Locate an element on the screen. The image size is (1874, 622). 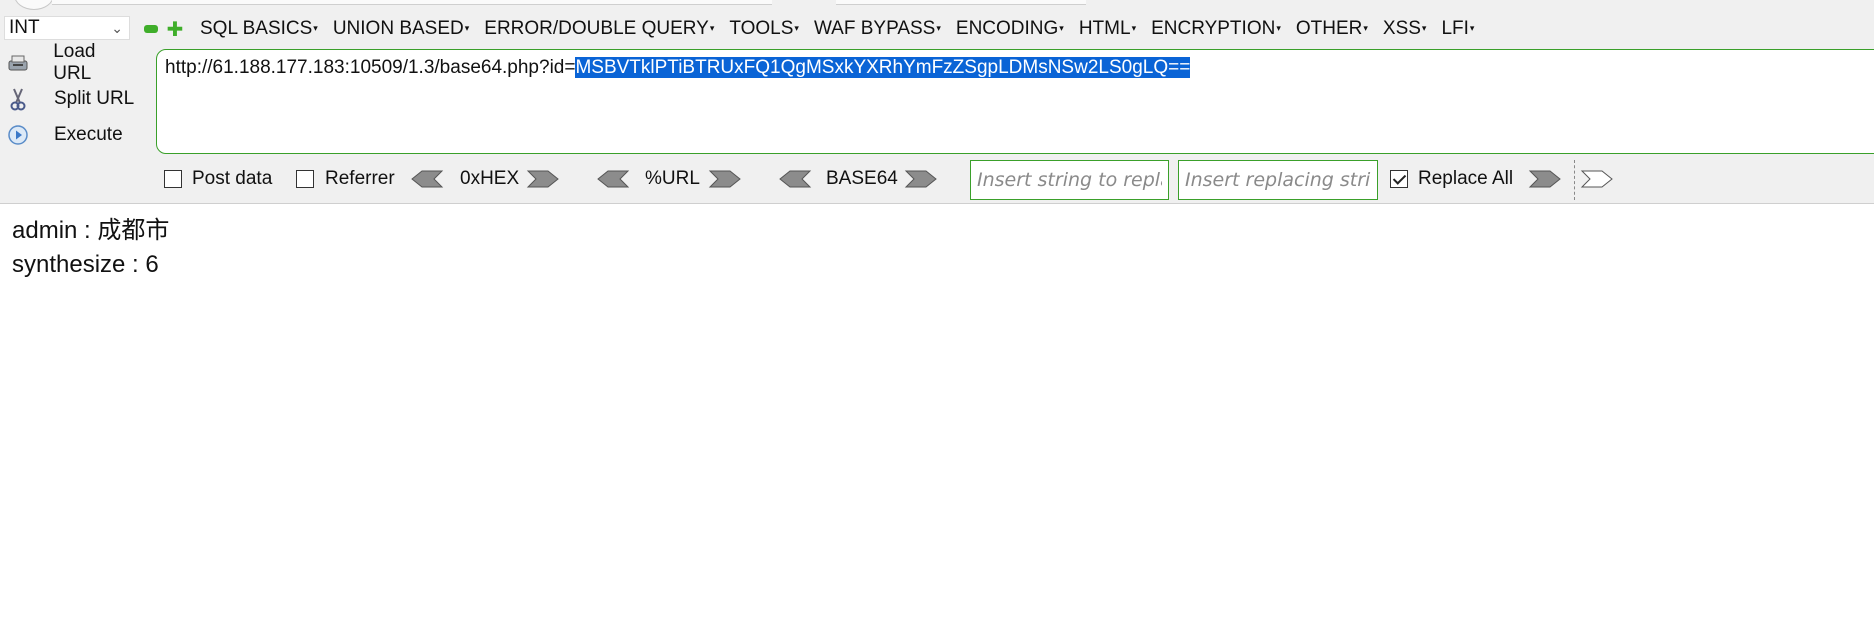
hex-label: 0xHEX is located at coordinates (490, 178).